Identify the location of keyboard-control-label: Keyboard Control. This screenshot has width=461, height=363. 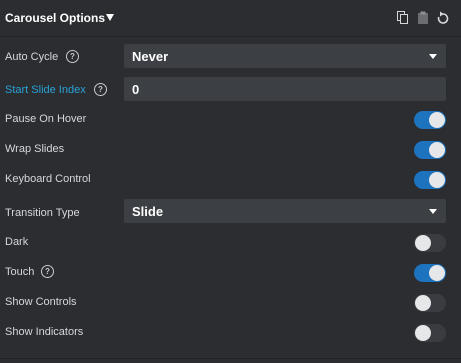
(48, 179).